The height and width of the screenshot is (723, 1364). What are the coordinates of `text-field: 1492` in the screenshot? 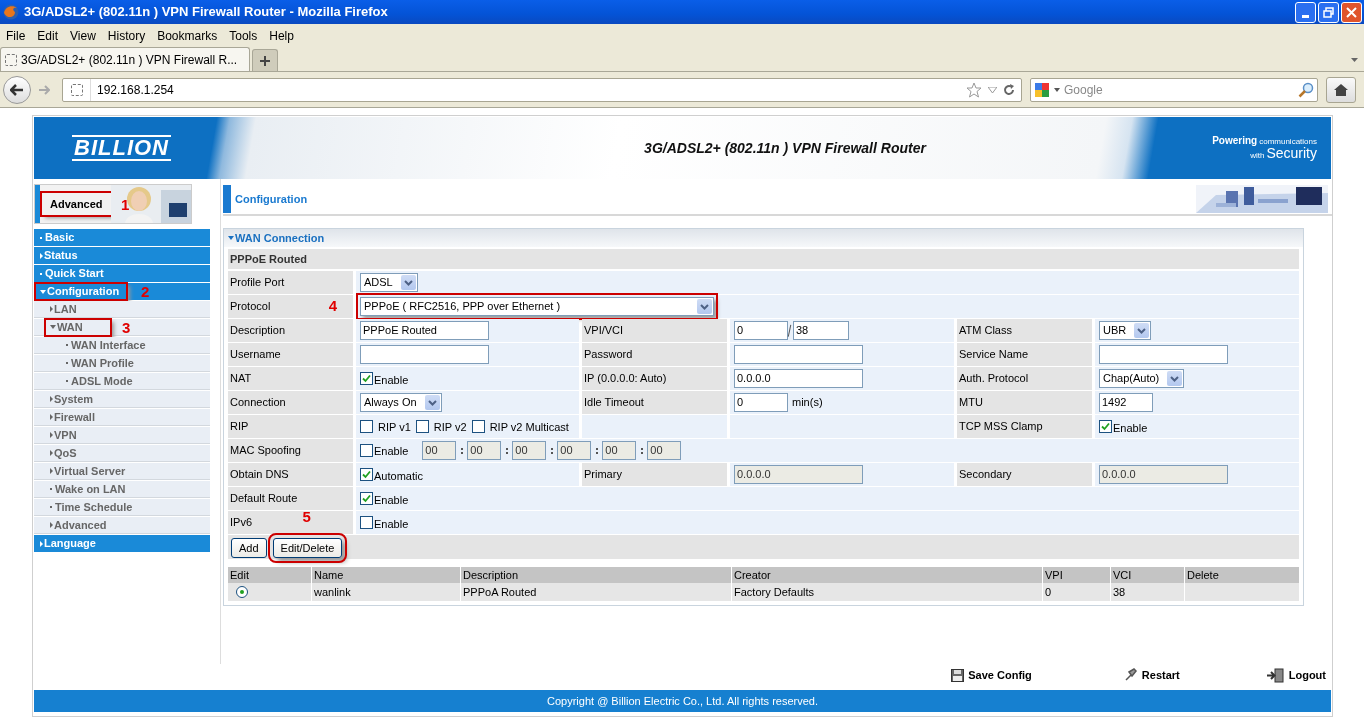 It's located at (1126, 402).